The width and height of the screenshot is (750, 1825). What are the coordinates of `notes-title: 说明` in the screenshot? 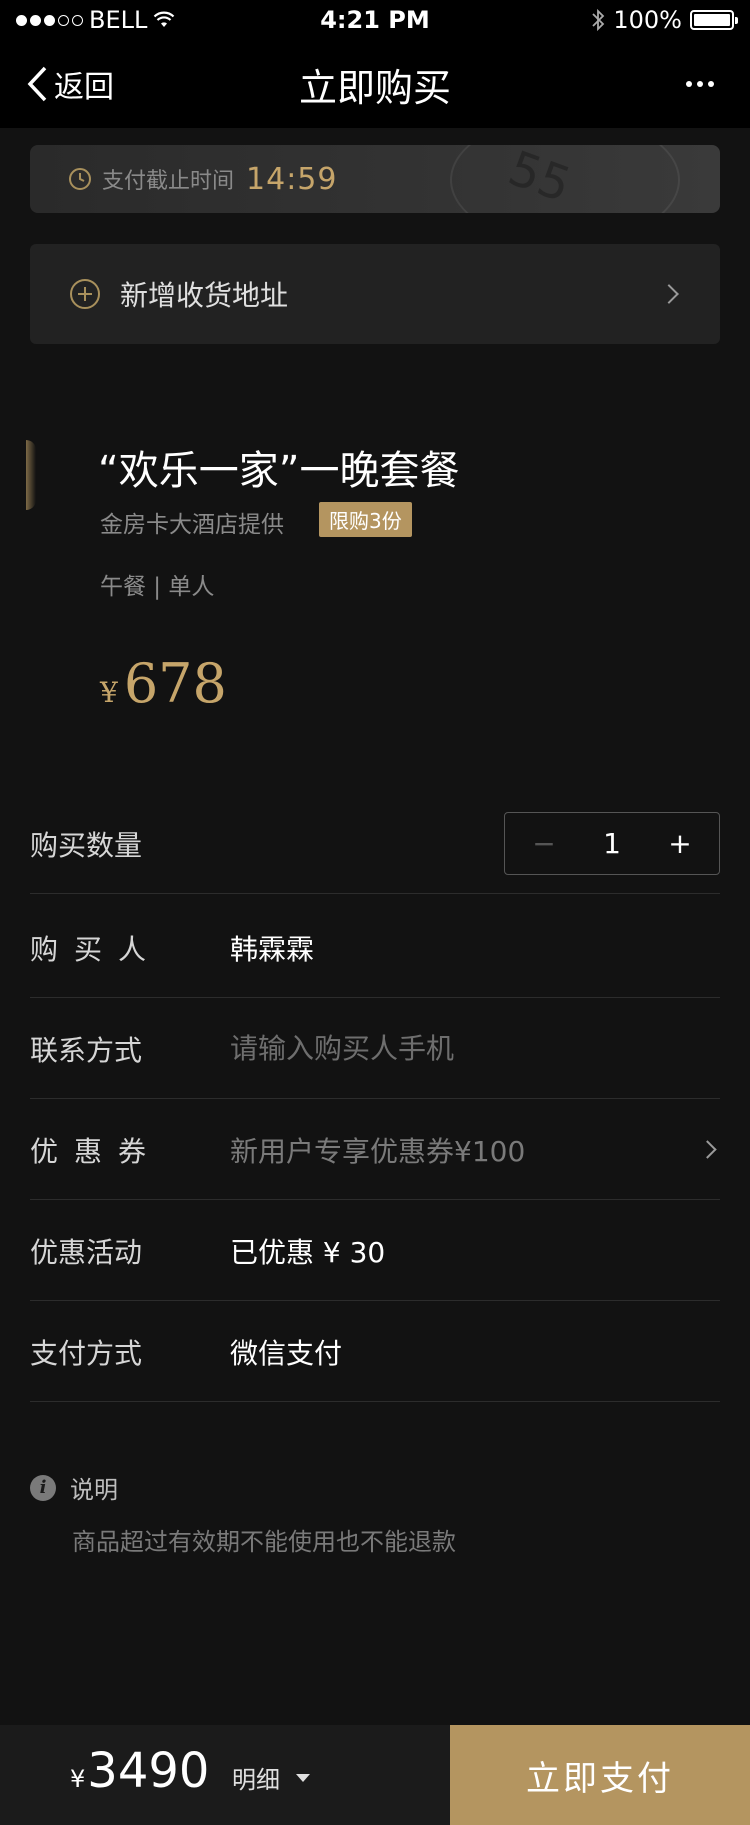 It's located at (94, 1490).